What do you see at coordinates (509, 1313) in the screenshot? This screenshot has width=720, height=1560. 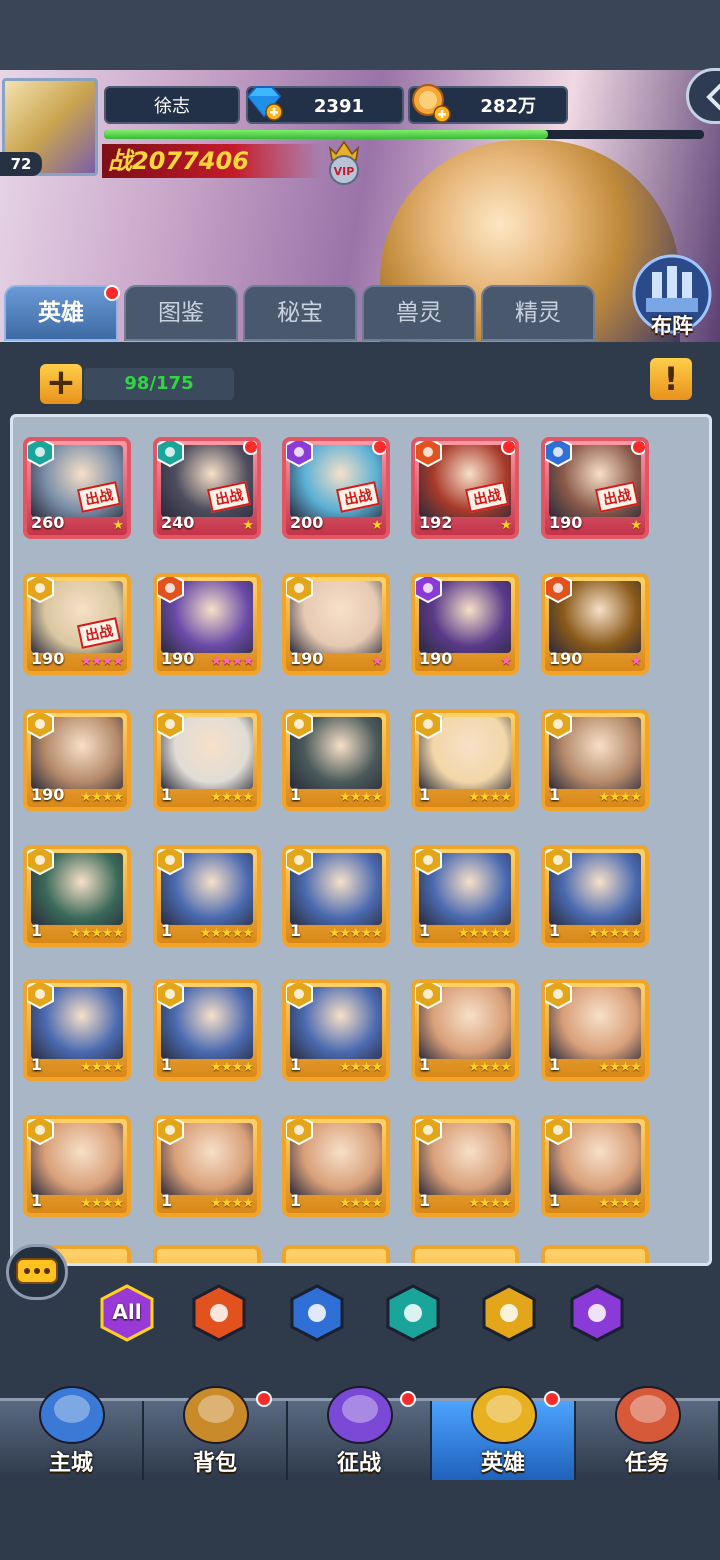 I see `wing-filter` at bounding box center [509, 1313].